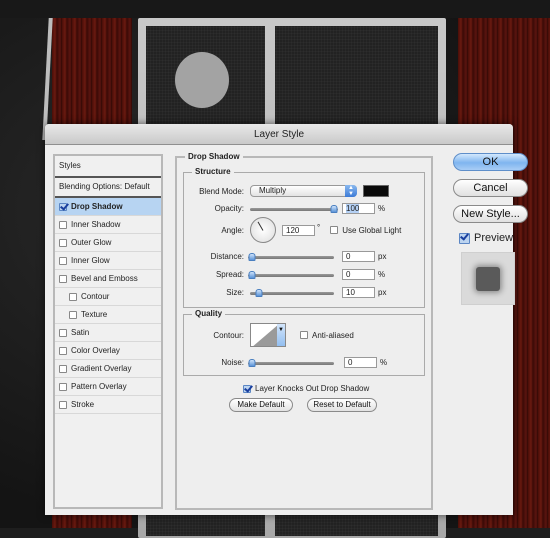 The width and height of the screenshot is (550, 538). What do you see at coordinates (95, 350) in the screenshot?
I see `style-item-label: Color Overlay` at bounding box center [95, 350].